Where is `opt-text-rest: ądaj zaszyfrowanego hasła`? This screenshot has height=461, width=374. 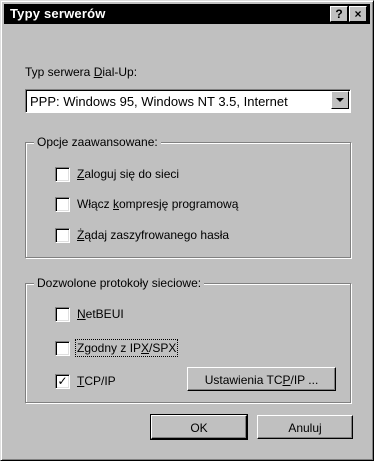
opt-text-rest: ądaj zaszyfrowanego hasła is located at coordinates (157, 235).